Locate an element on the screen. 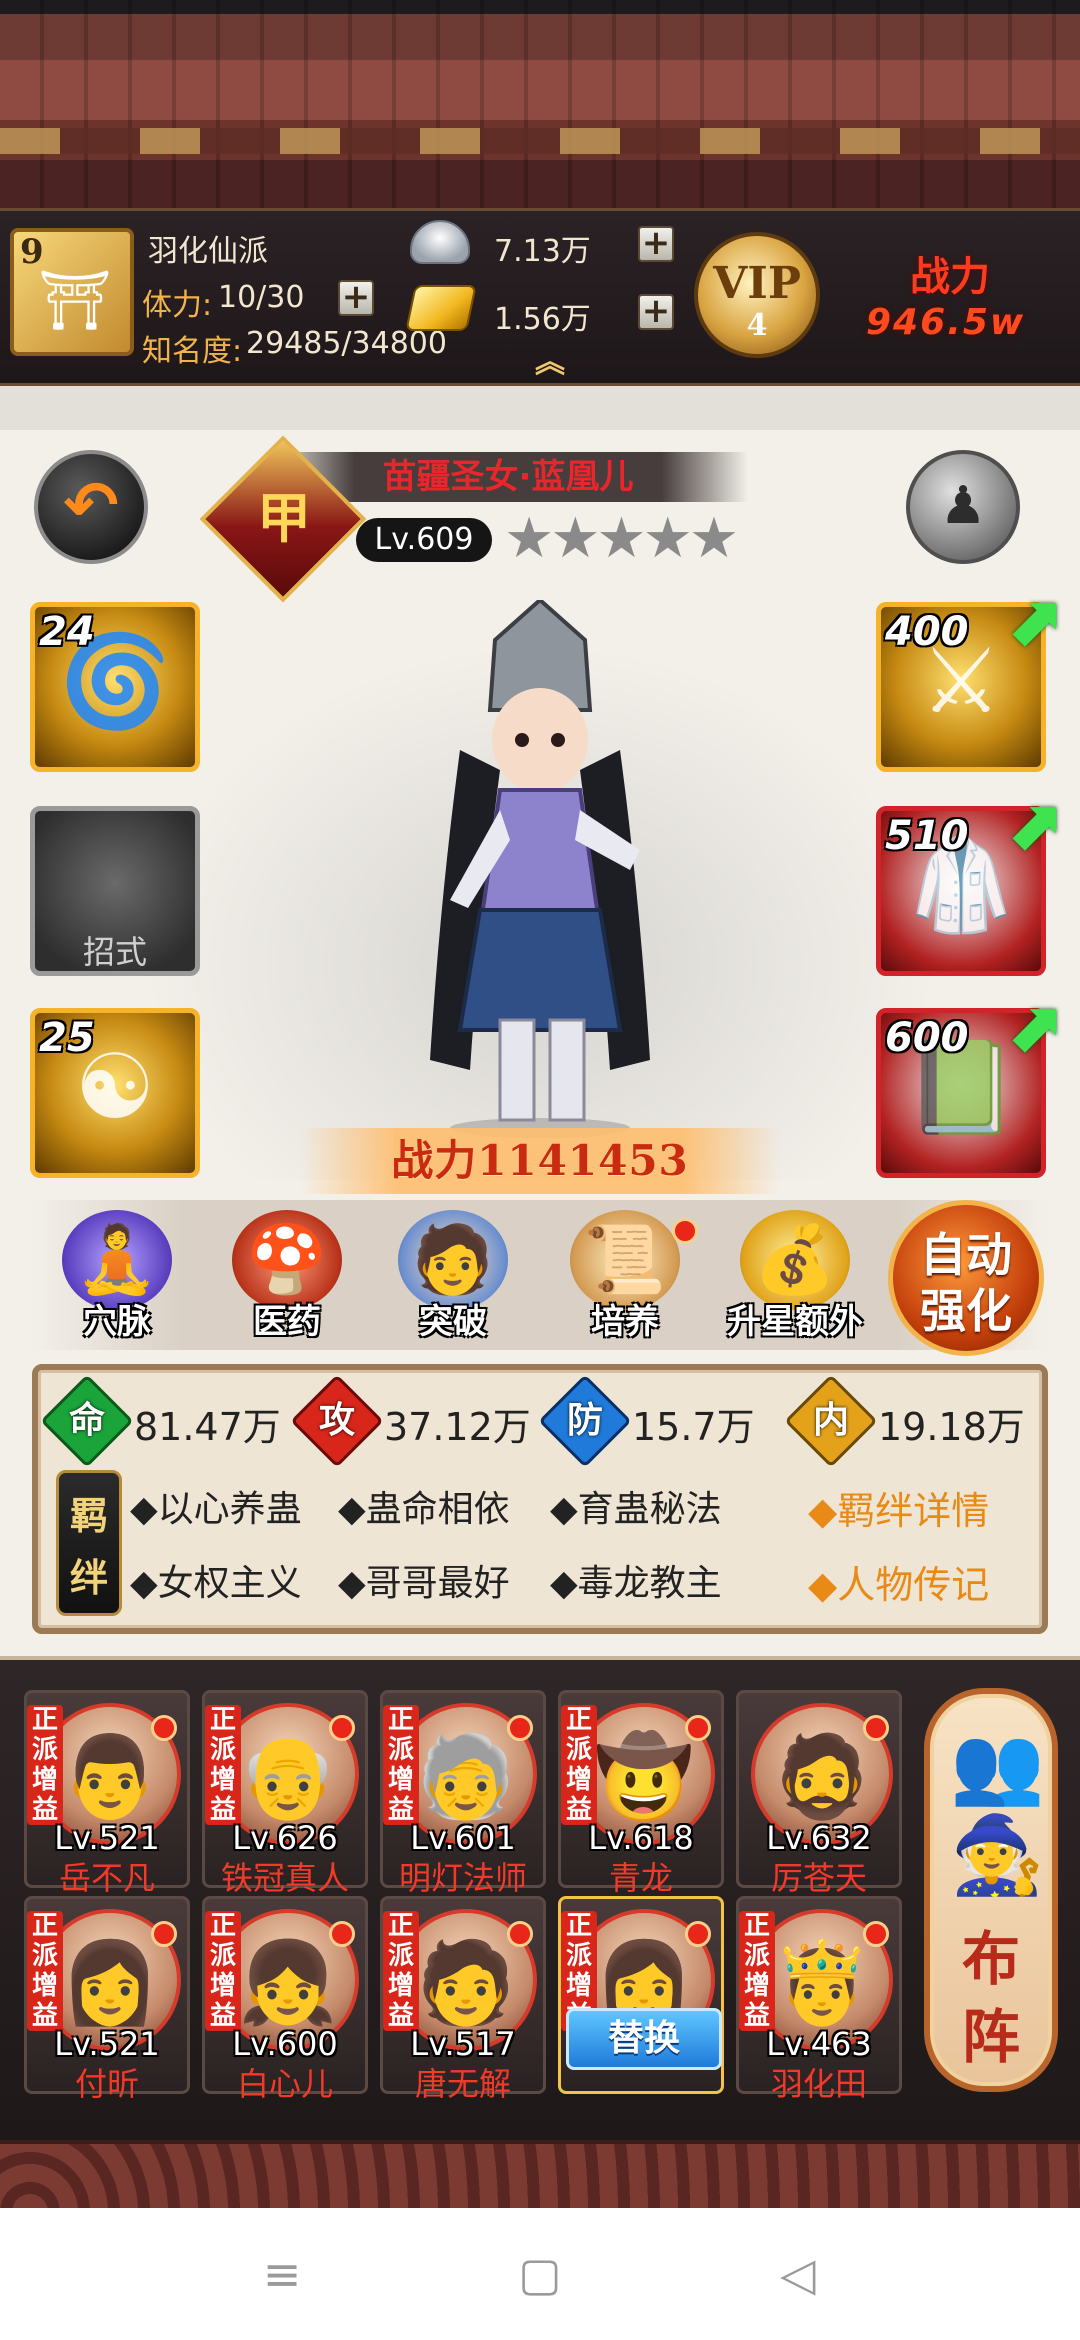 This screenshot has height=2340, width=1080. add-stamina-button: + is located at coordinates (356, 298).